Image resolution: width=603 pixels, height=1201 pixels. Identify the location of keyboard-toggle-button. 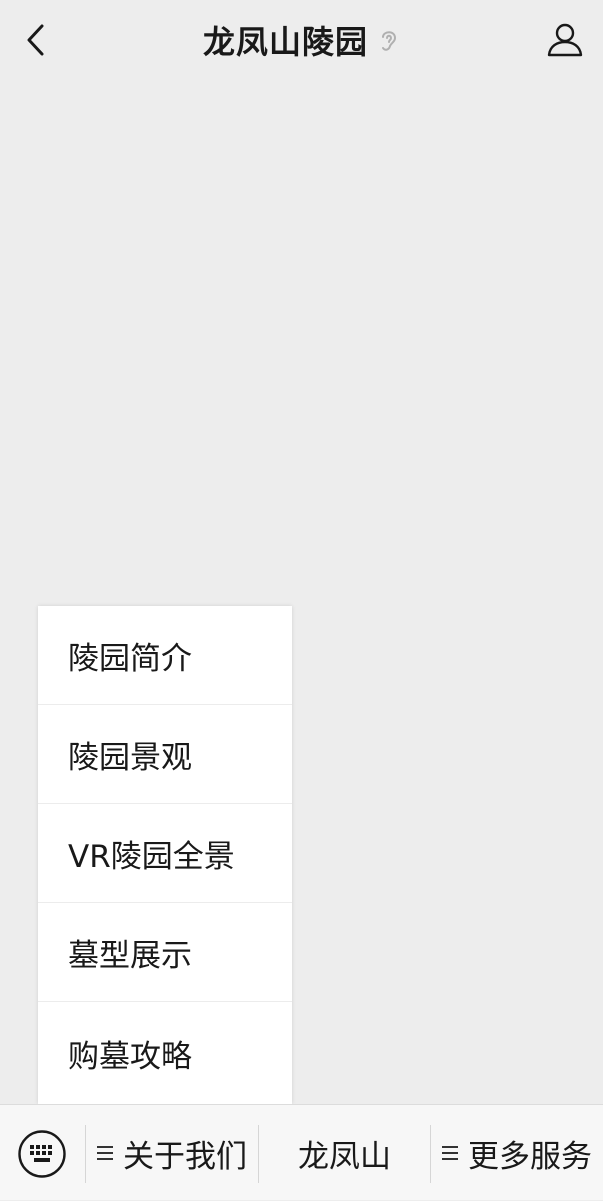
(42, 1154).